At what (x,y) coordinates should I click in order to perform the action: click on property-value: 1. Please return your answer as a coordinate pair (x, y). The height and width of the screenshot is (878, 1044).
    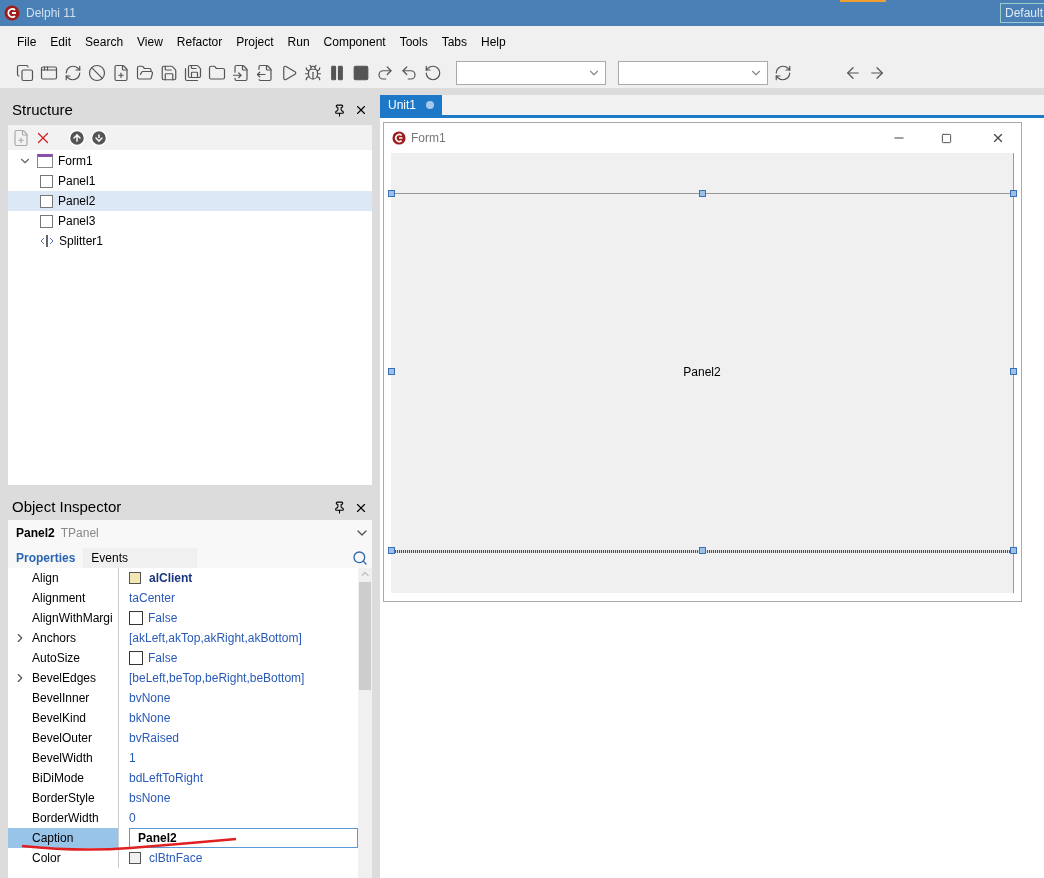
    Looking at the image, I should click on (132, 758).